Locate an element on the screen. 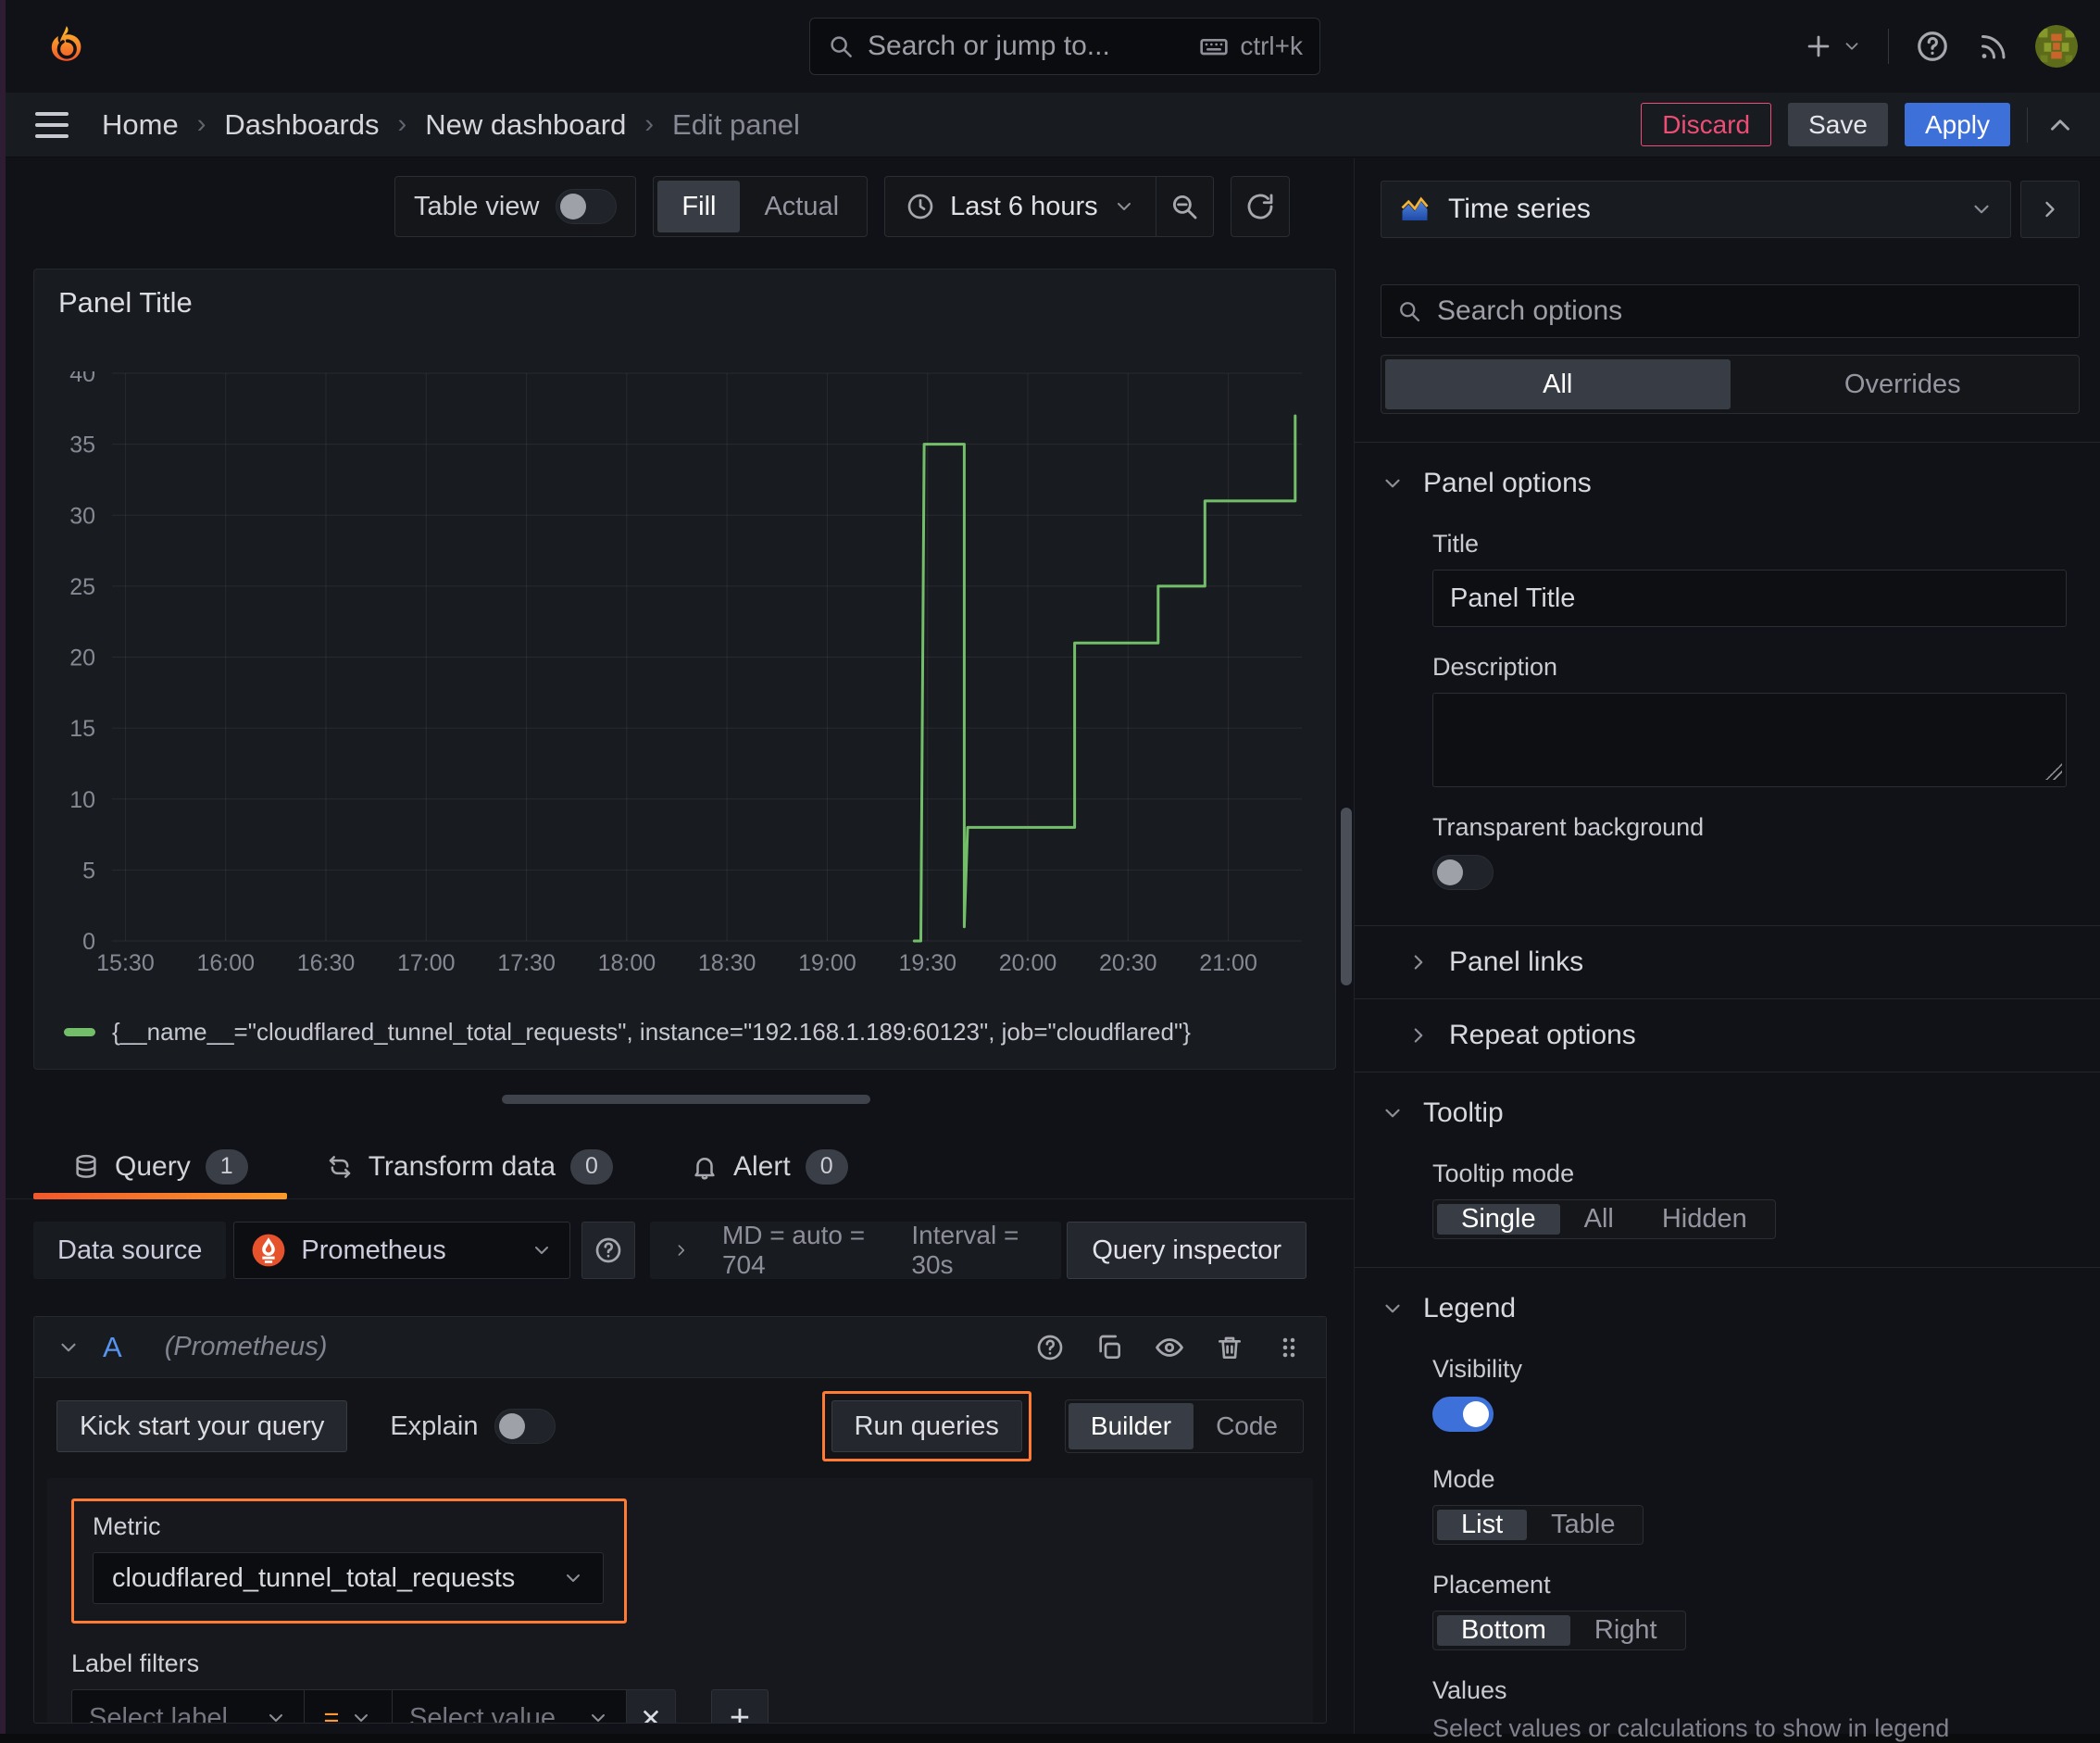 The image size is (2100, 1743). svg-text: 40 is located at coordinates (82, 379).